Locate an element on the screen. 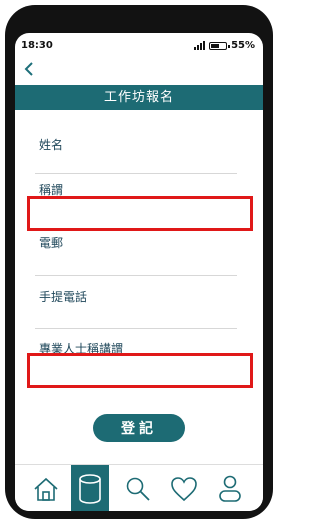 This screenshot has height=524, width=320. email-field-underline is located at coordinates (136, 275).